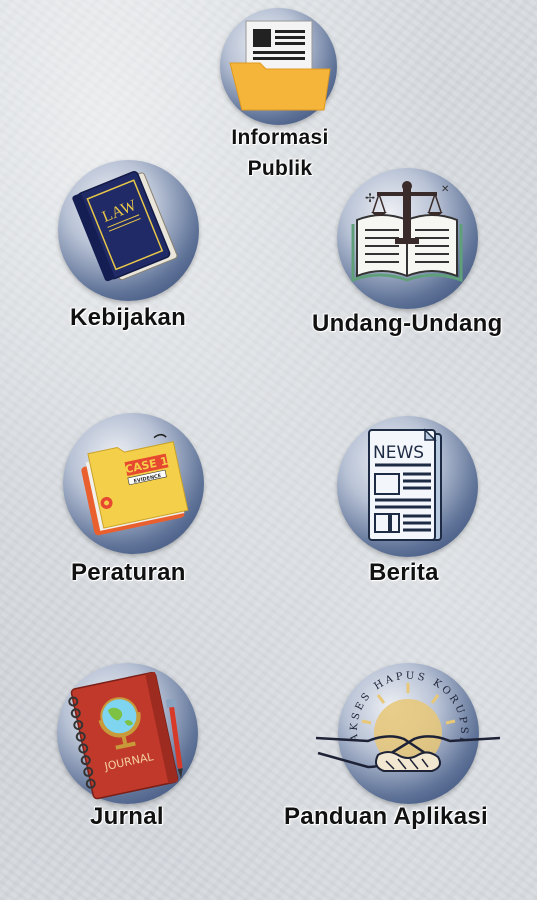  What do you see at coordinates (405, 484) in the screenshot?
I see `newspaper-icon: NEWS` at bounding box center [405, 484].